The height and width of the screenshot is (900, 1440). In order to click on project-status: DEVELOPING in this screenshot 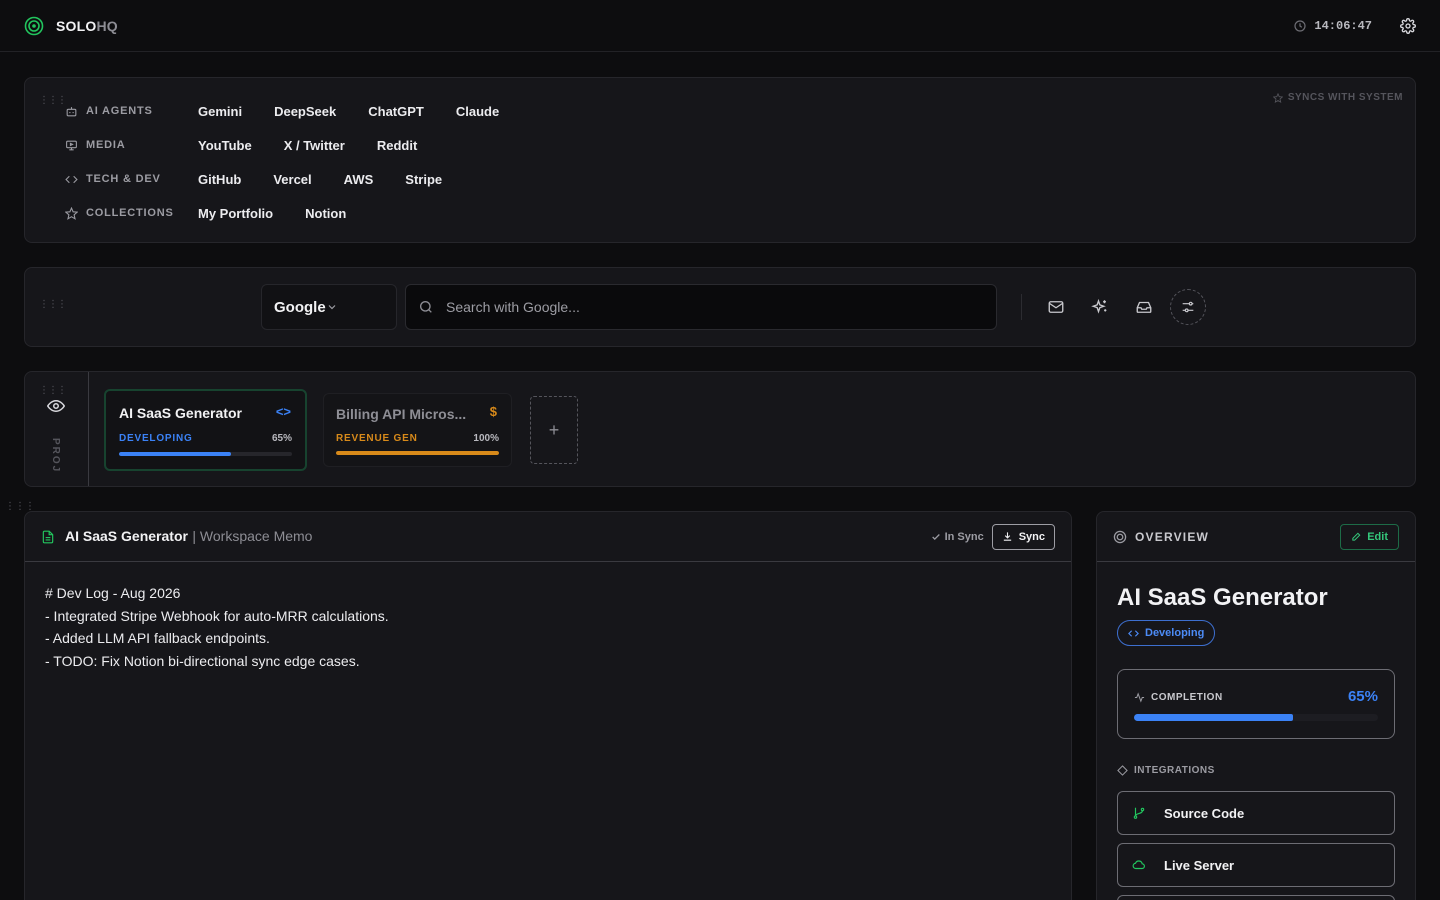, I will do `click(156, 438)`.